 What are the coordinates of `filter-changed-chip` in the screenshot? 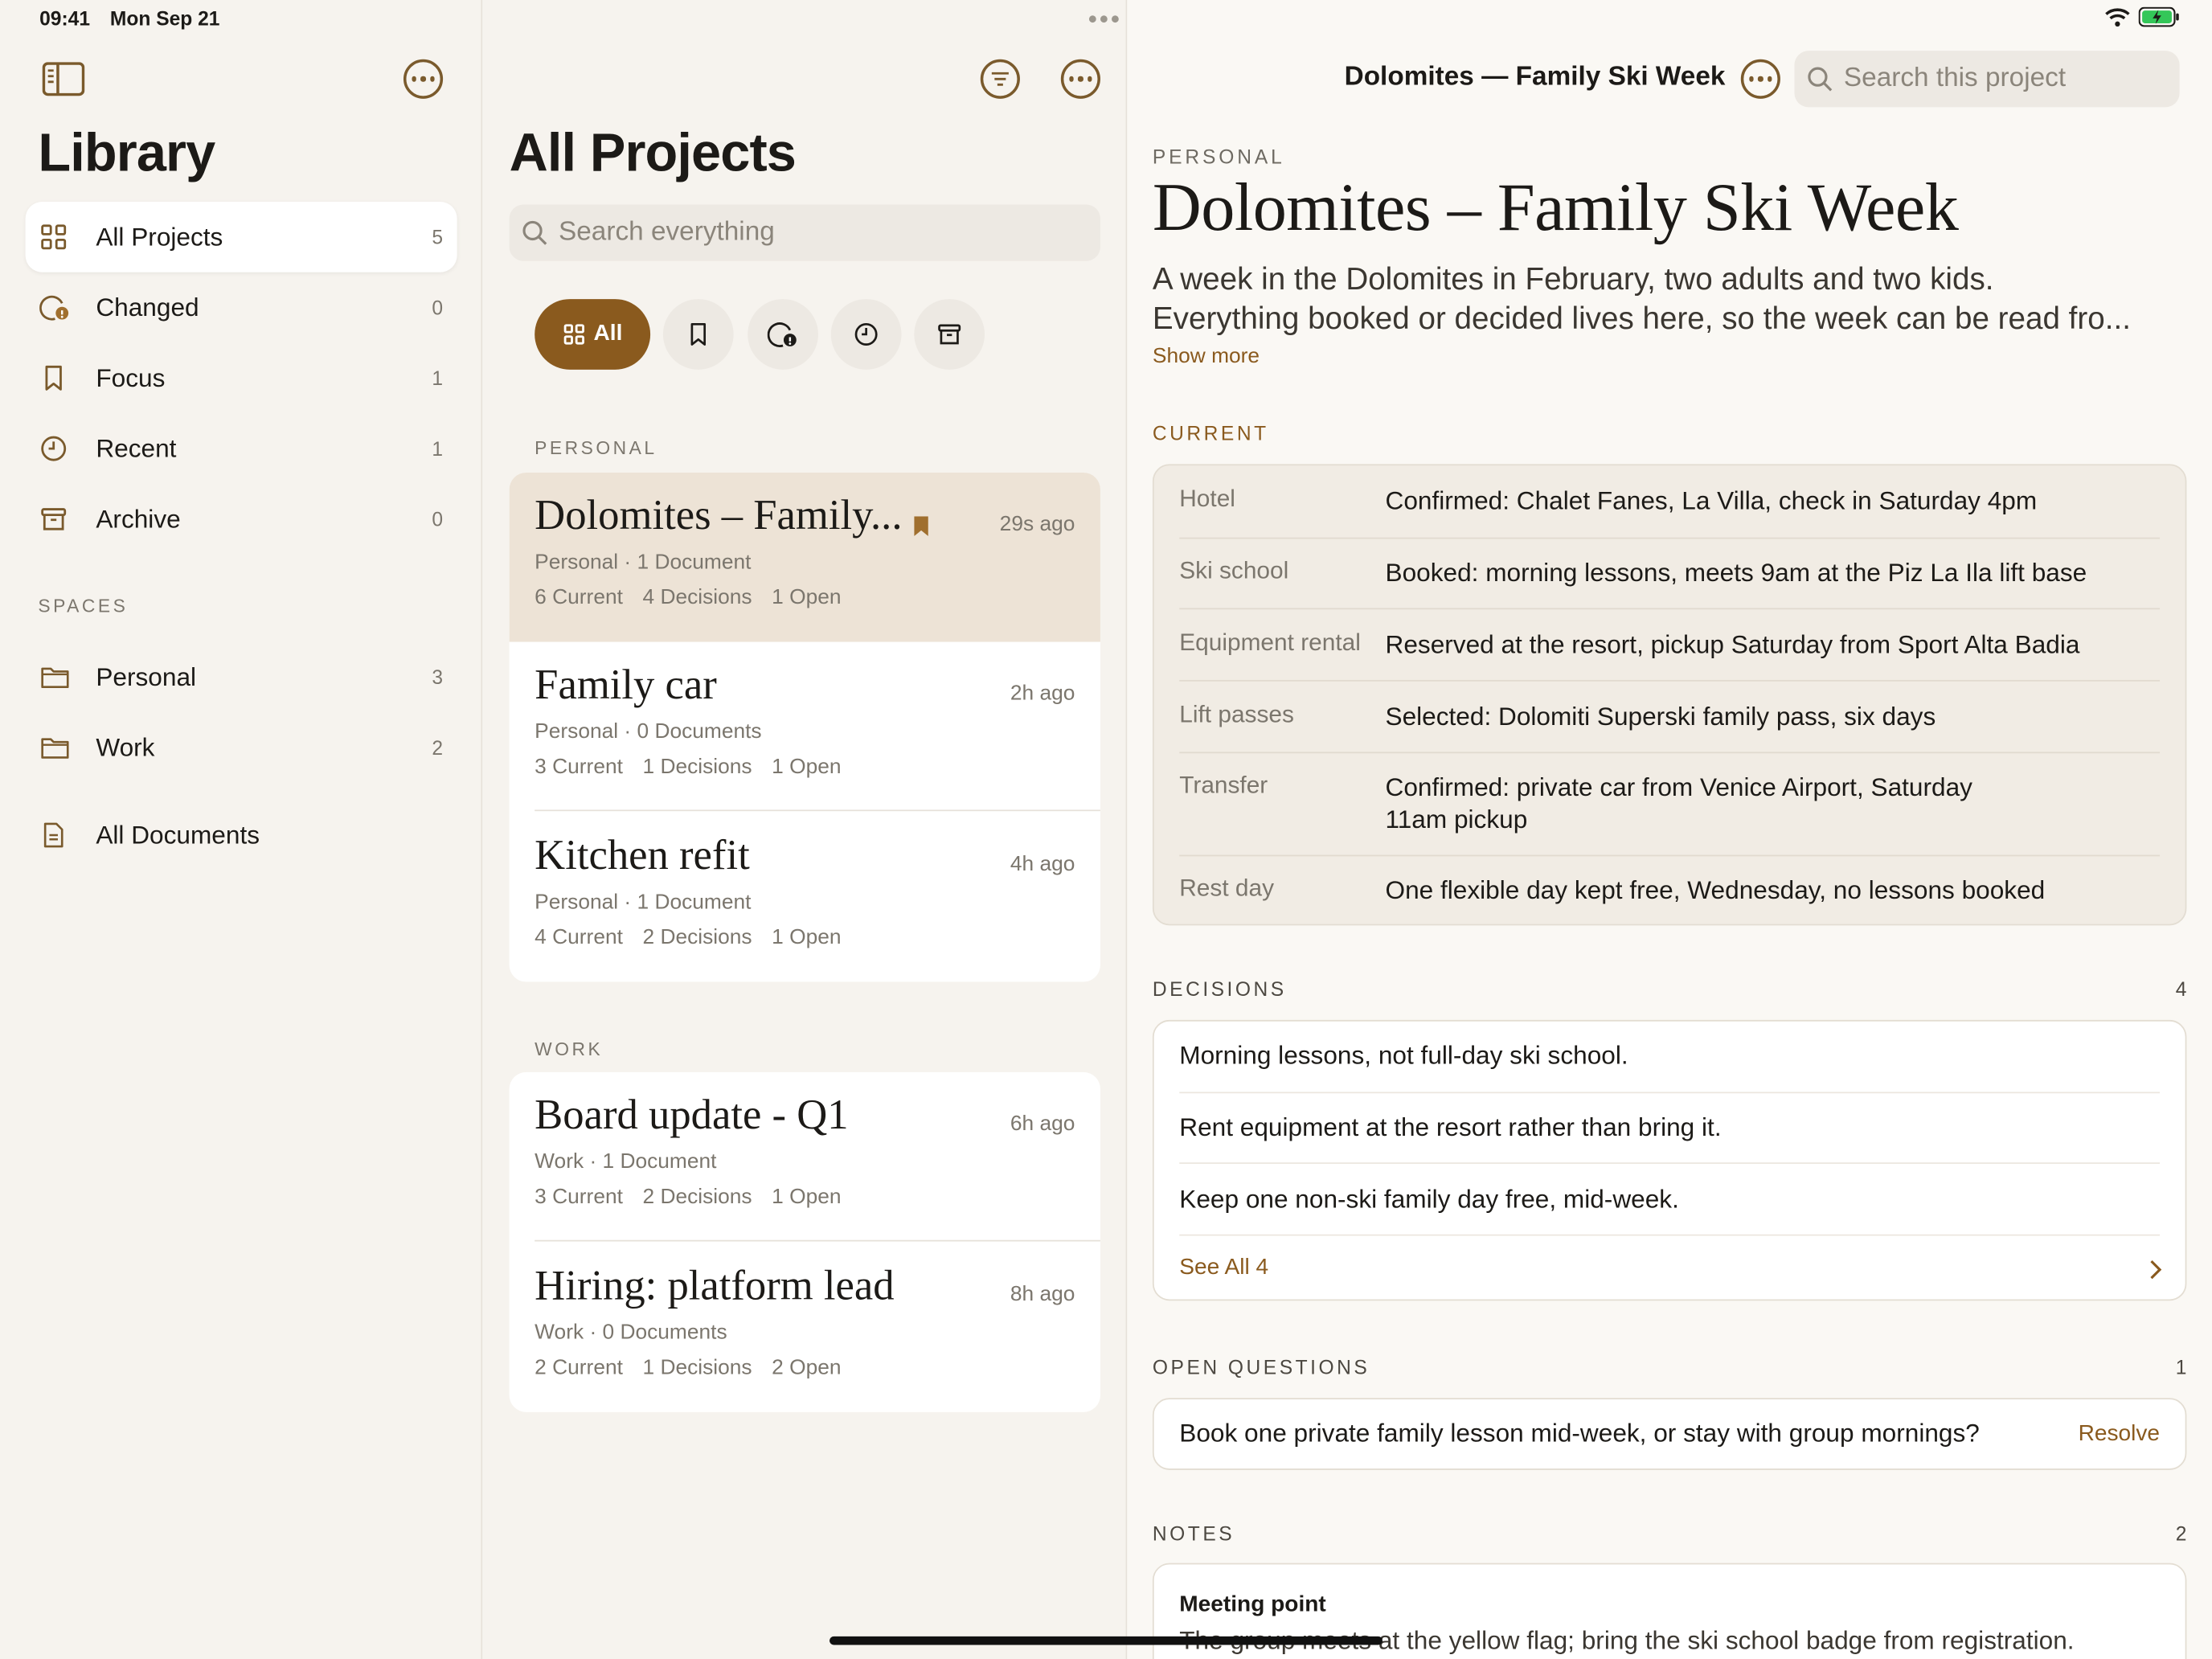 It's located at (783, 334).